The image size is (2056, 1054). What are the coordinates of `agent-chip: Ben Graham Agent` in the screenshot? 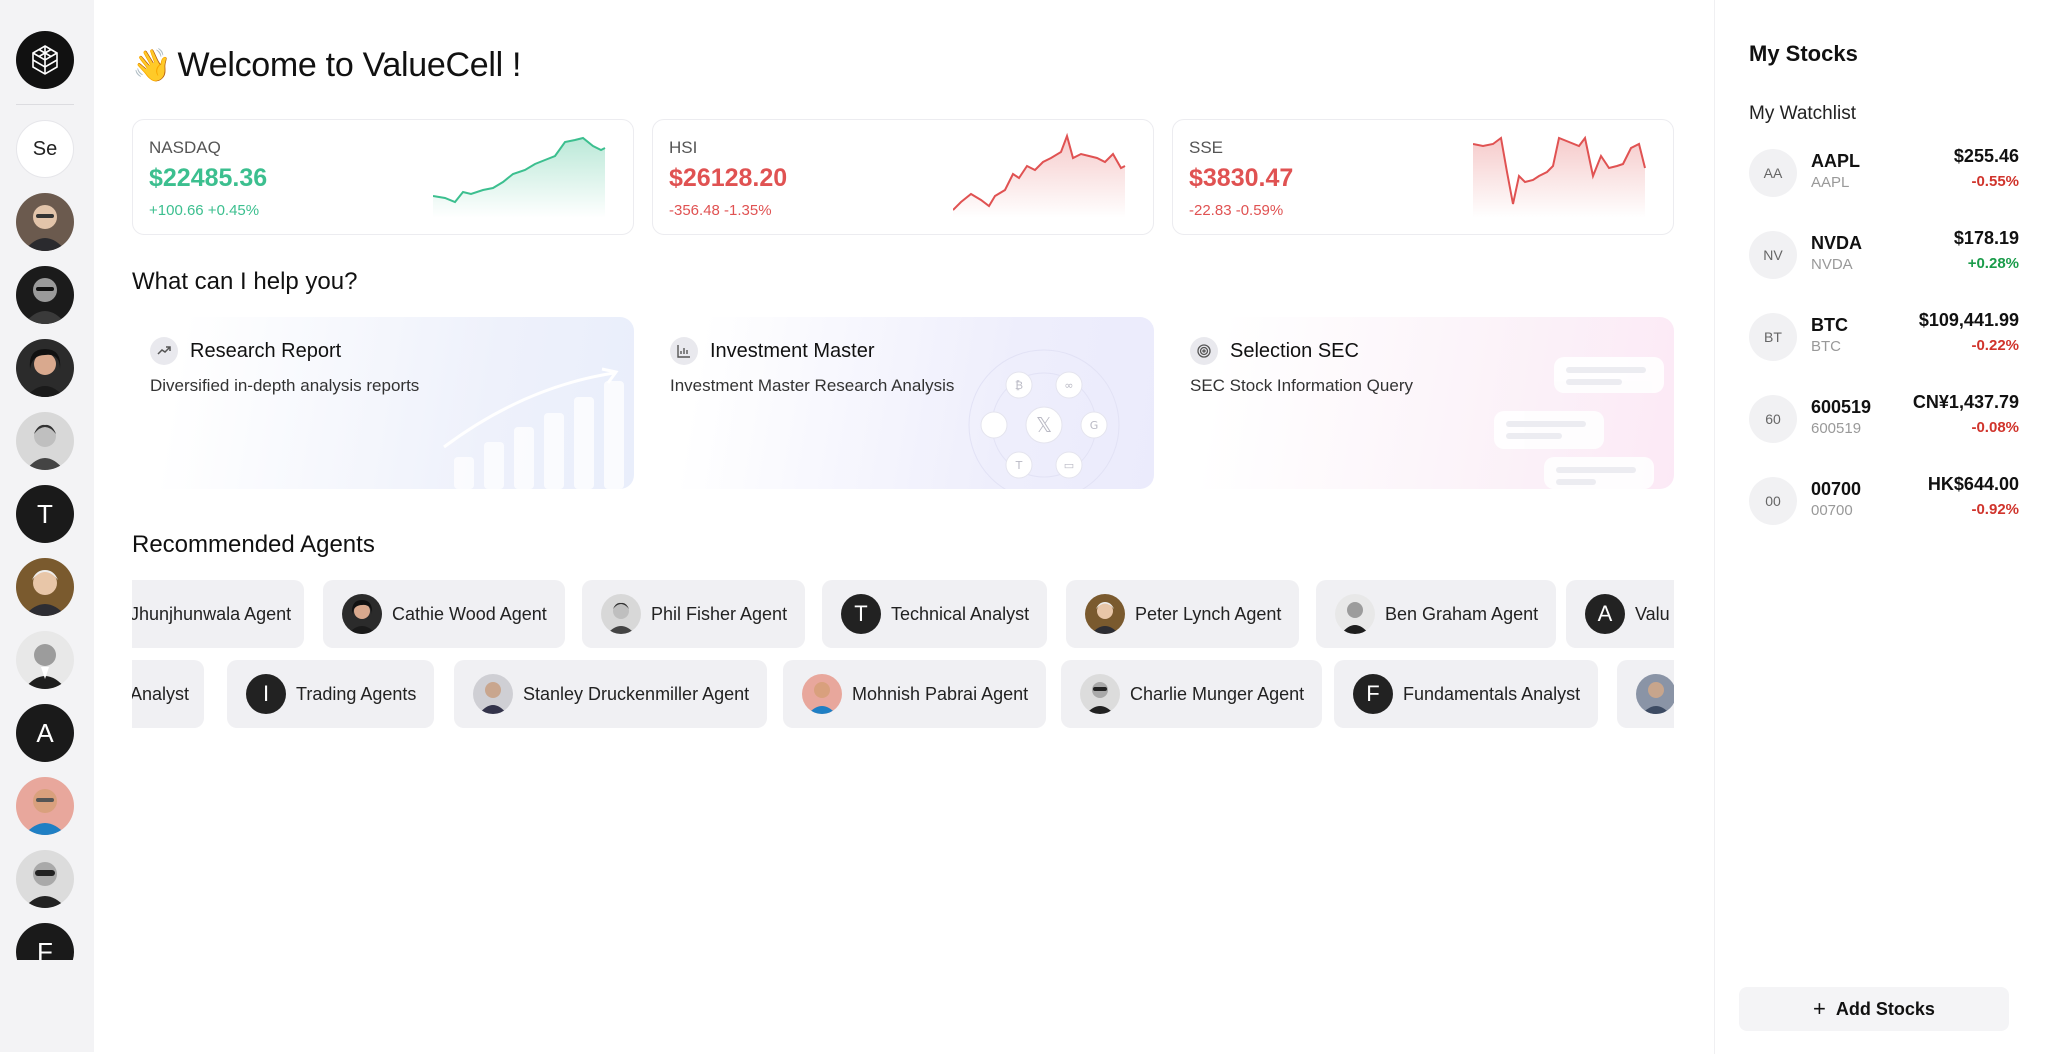 It's located at (1436, 614).